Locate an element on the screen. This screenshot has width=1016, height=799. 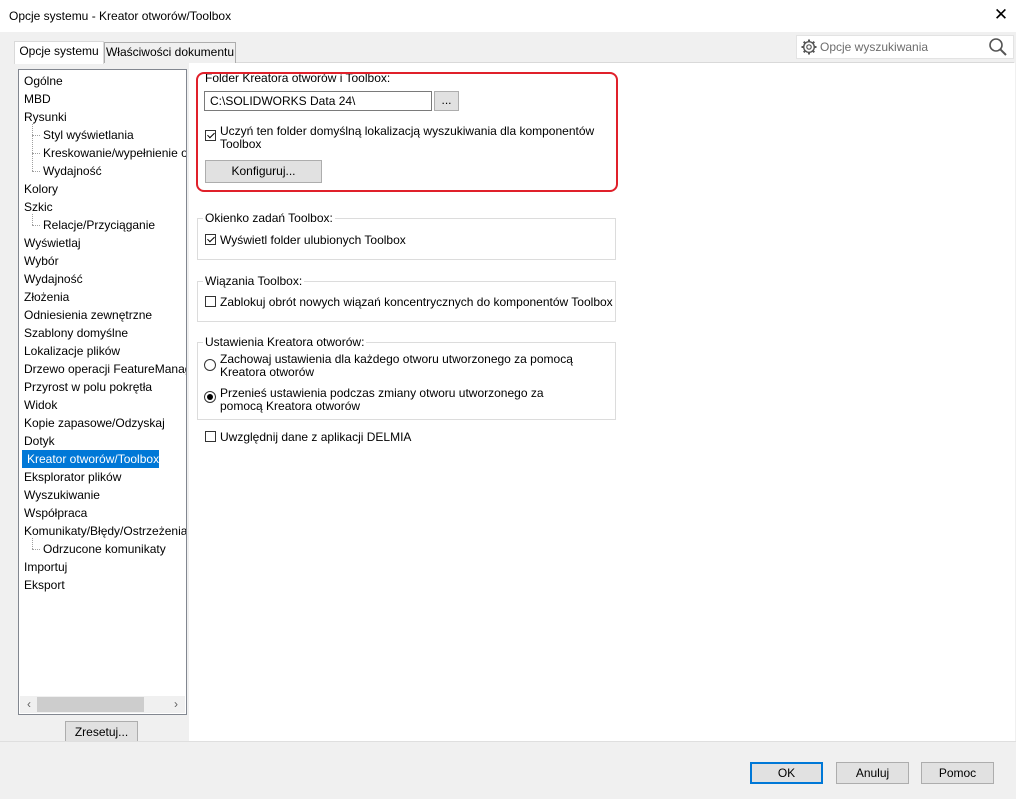
tree-item: Rysunki is located at coordinates (43, 117).